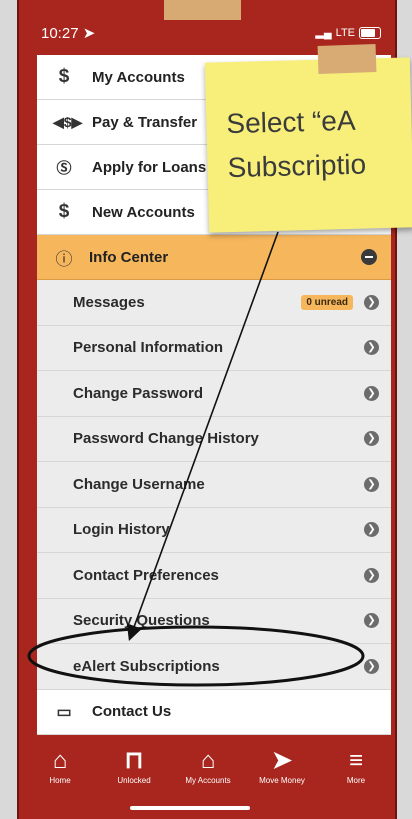 The image size is (412, 819). Describe the element at coordinates (214, 712) in the screenshot. I see `menu-contact-us: ▭ Contact Us` at that location.